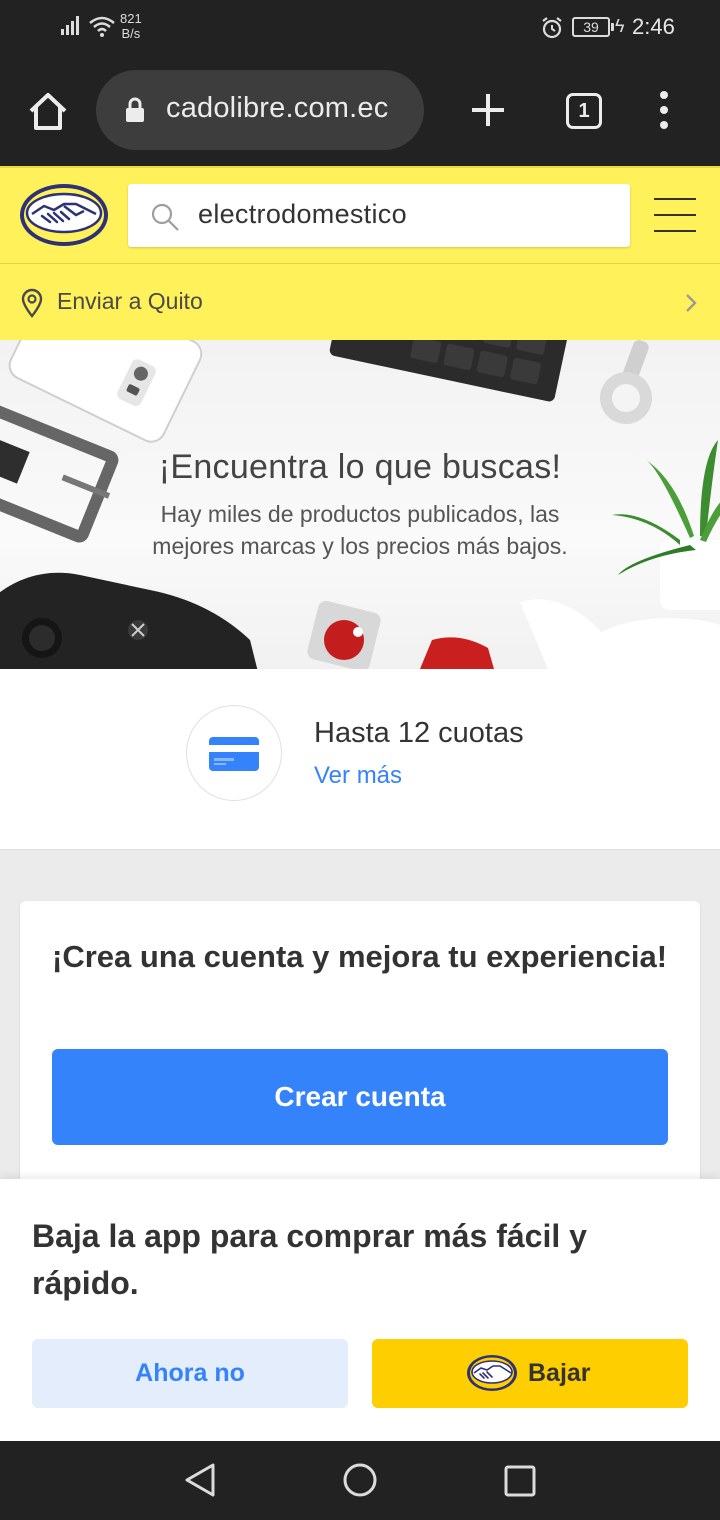 This screenshot has height=1520, width=720. What do you see at coordinates (190, 1373) in the screenshot?
I see `not-now-button: Ahora no` at bounding box center [190, 1373].